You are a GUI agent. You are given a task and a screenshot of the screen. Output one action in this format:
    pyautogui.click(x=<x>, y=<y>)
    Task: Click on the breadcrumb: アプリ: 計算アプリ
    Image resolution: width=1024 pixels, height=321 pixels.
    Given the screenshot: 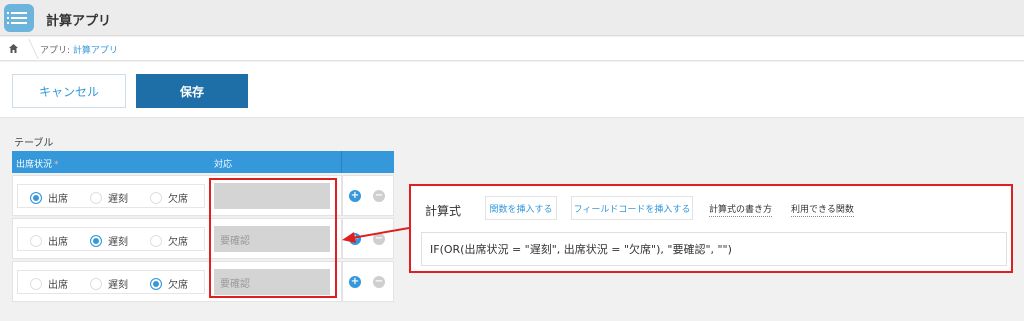 What is the action you would take?
    pyautogui.click(x=512, y=49)
    